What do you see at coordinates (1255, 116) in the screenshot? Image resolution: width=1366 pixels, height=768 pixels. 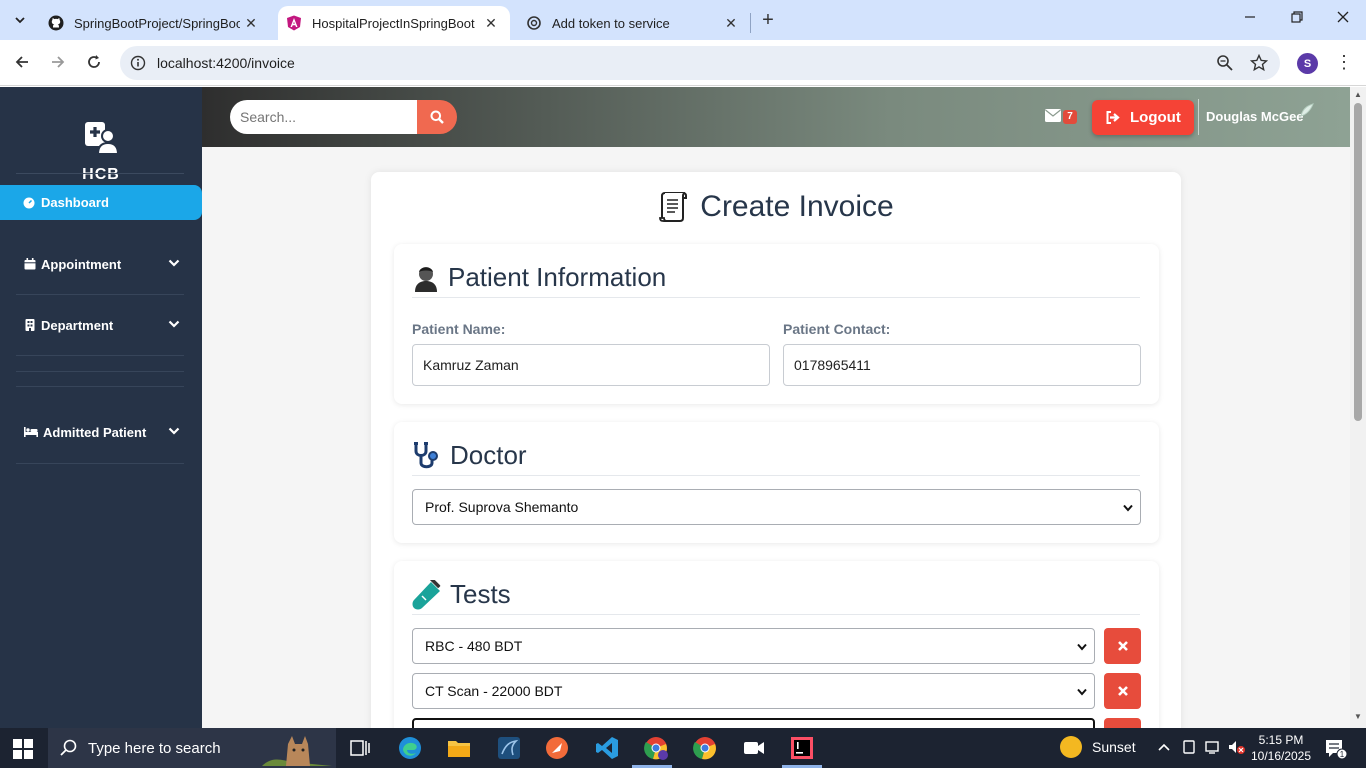 I see `user-name: Douglas McGee` at bounding box center [1255, 116].